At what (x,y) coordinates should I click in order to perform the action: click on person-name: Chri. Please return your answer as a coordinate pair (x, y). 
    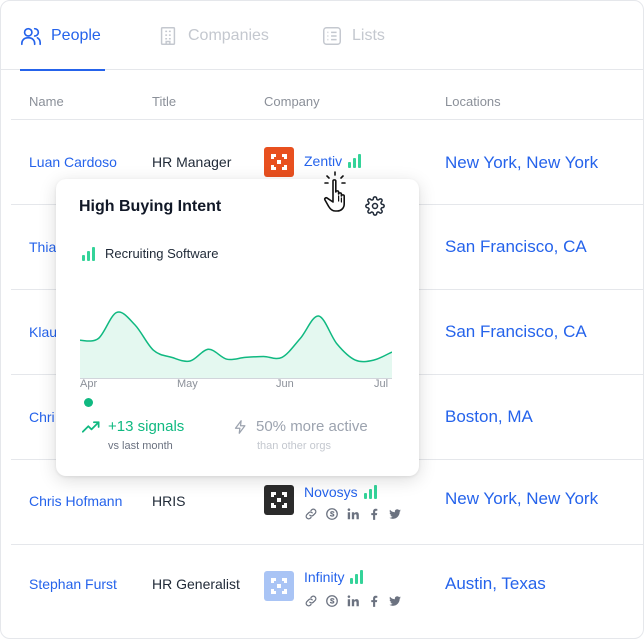
    Looking at the image, I should click on (42, 417).